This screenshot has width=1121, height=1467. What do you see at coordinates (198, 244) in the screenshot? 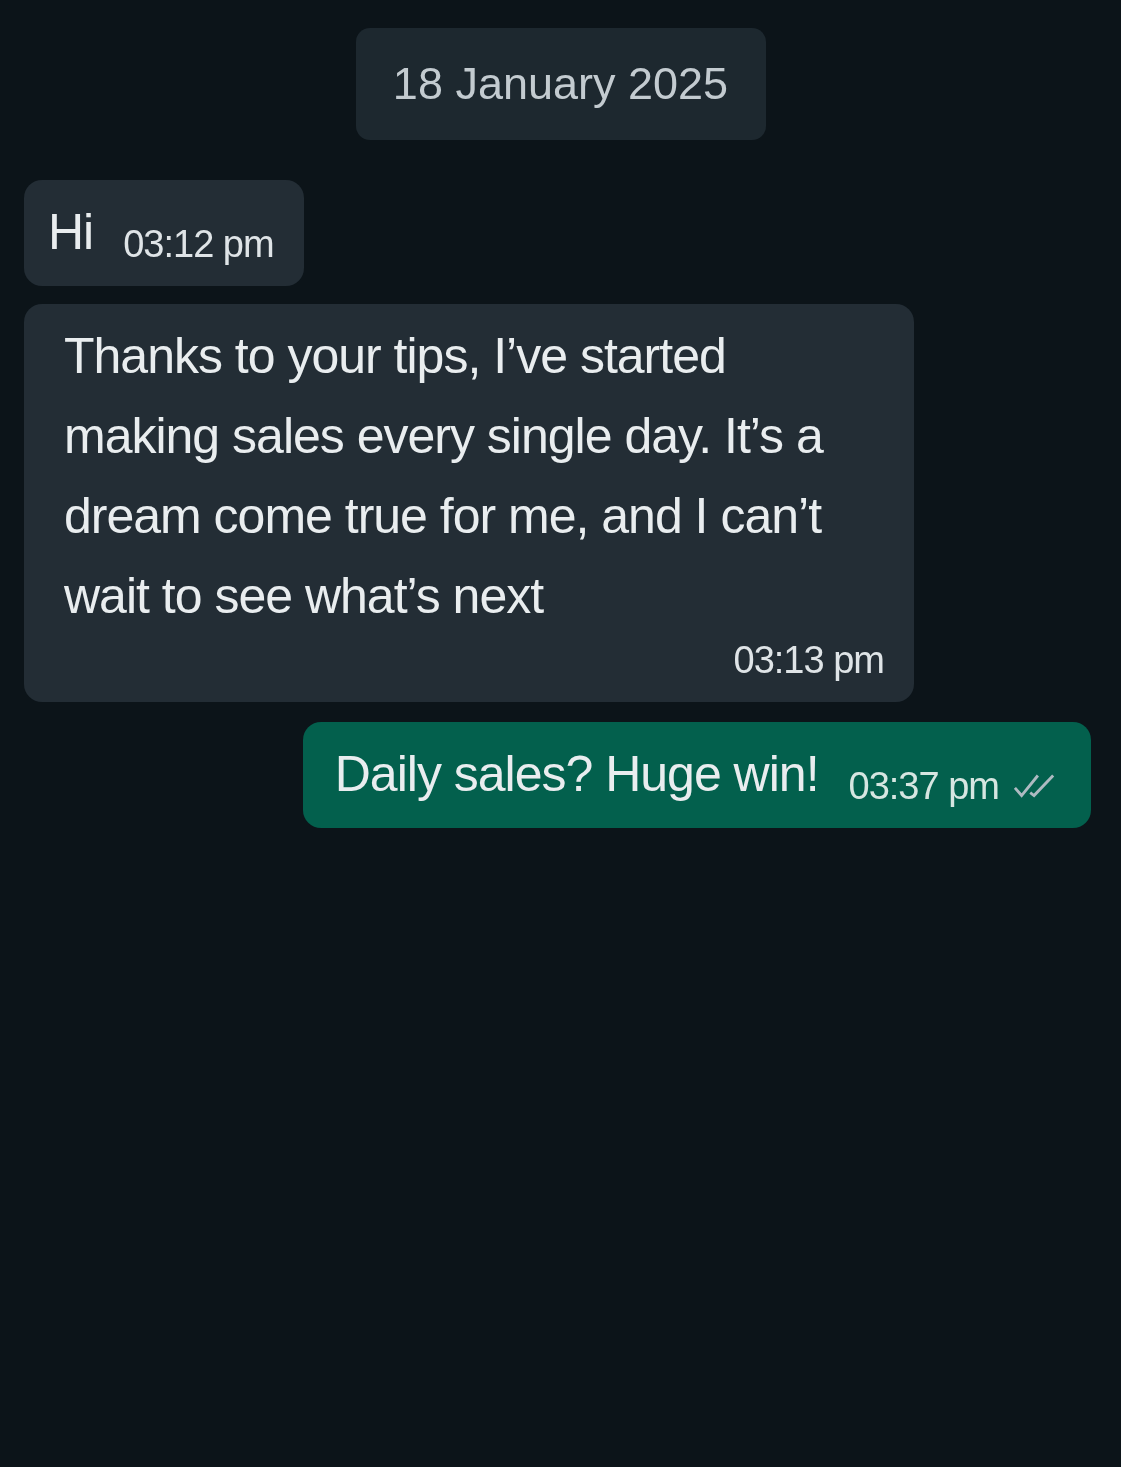
I see `message-time: 03:12 pm` at bounding box center [198, 244].